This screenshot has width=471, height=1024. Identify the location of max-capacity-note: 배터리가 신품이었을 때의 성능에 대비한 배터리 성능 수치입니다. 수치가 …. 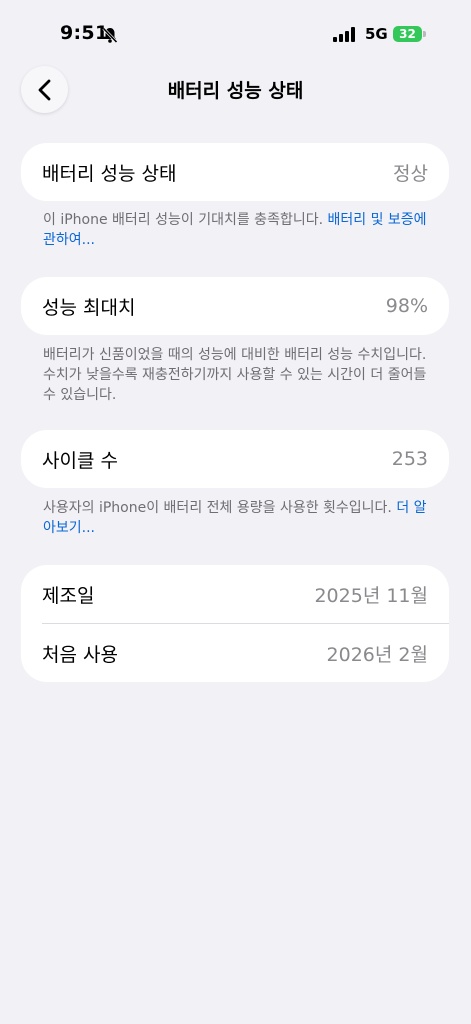
(235, 375).